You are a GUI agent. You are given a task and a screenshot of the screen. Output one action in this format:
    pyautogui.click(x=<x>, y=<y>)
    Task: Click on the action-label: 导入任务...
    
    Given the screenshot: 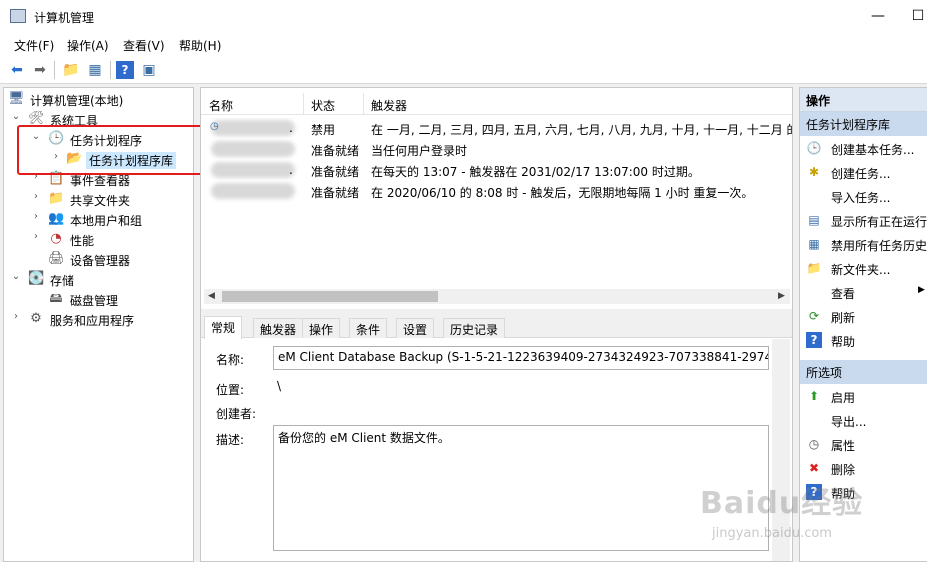 What is the action you would take?
    pyautogui.click(x=861, y=198)
    